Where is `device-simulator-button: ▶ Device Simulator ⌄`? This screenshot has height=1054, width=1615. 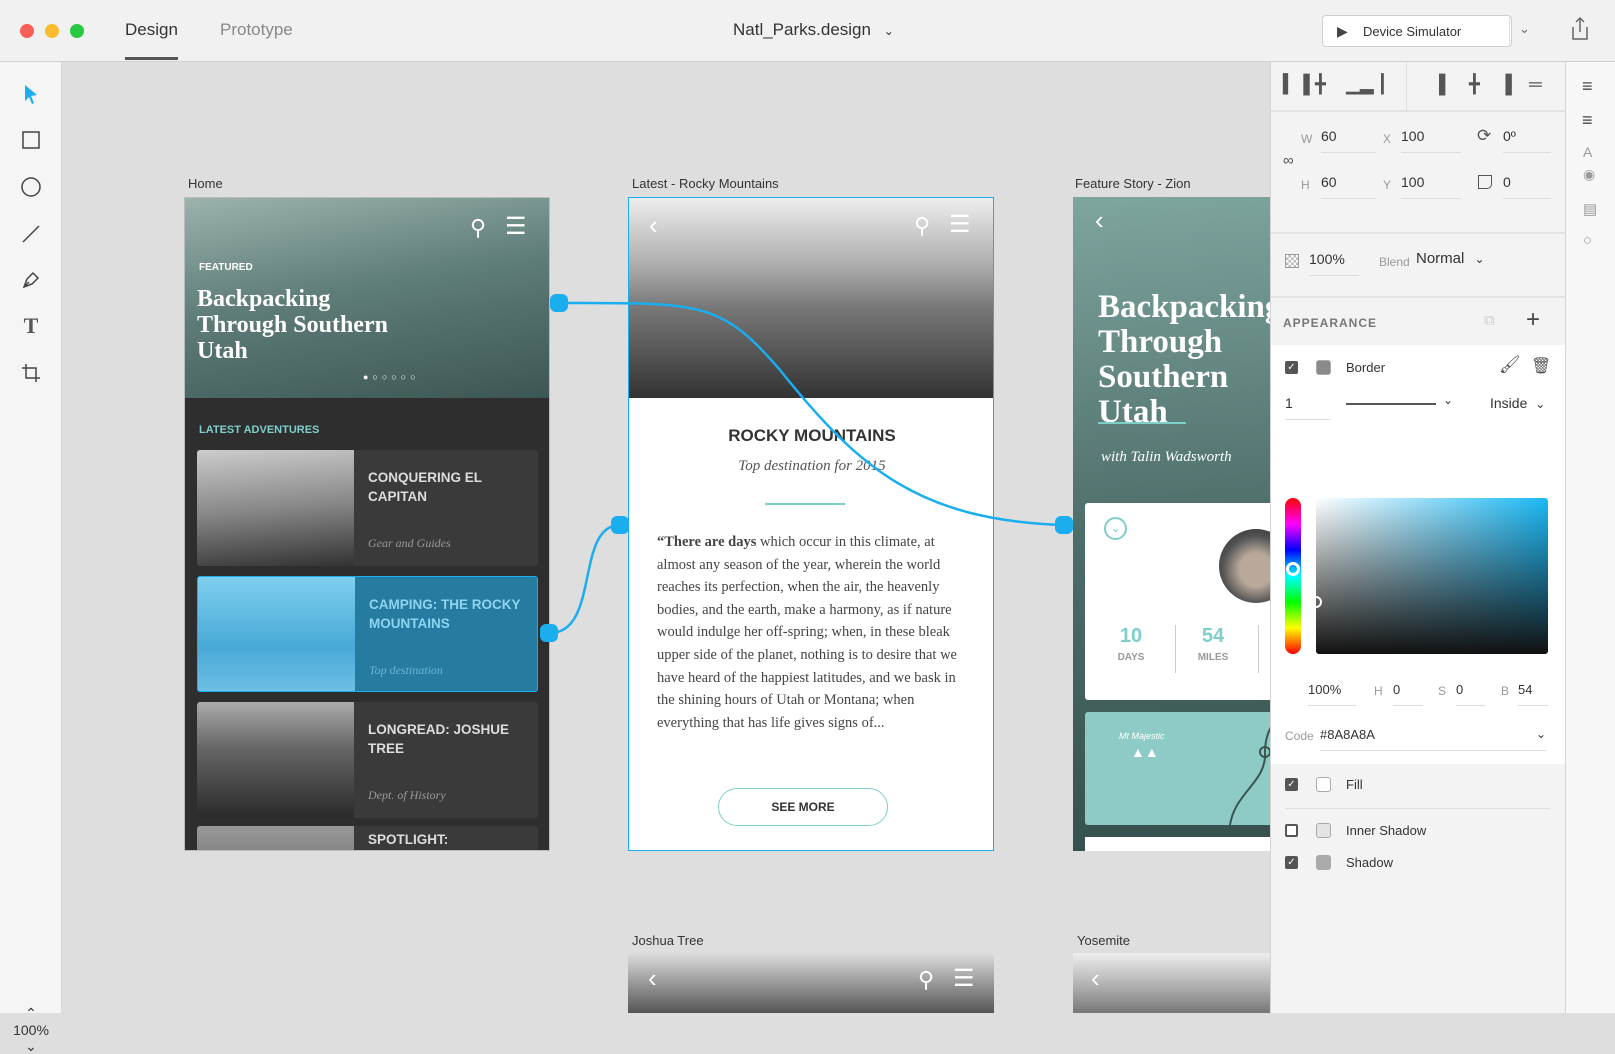 device-simulator-button: ▶ Device Simulator ⌄ is located at coordinates (1426, 31).